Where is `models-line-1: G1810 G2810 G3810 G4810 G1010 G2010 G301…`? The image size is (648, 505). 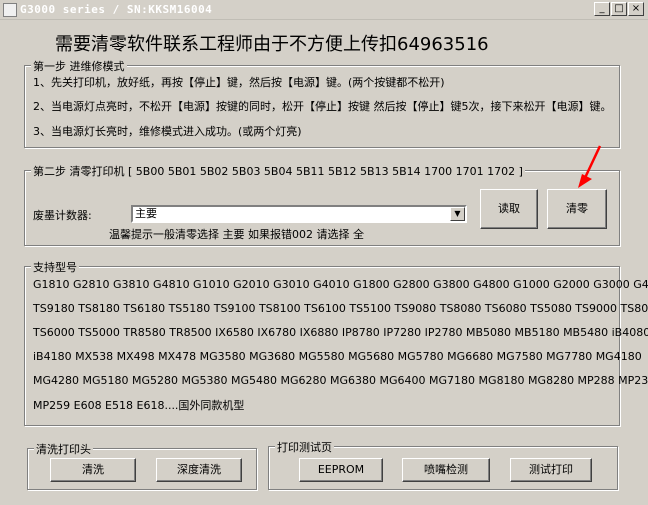
models-line-1: G1810 G2810 G3810 G4810 G1010 G2010 G301… is located at coordinates (340, 284).